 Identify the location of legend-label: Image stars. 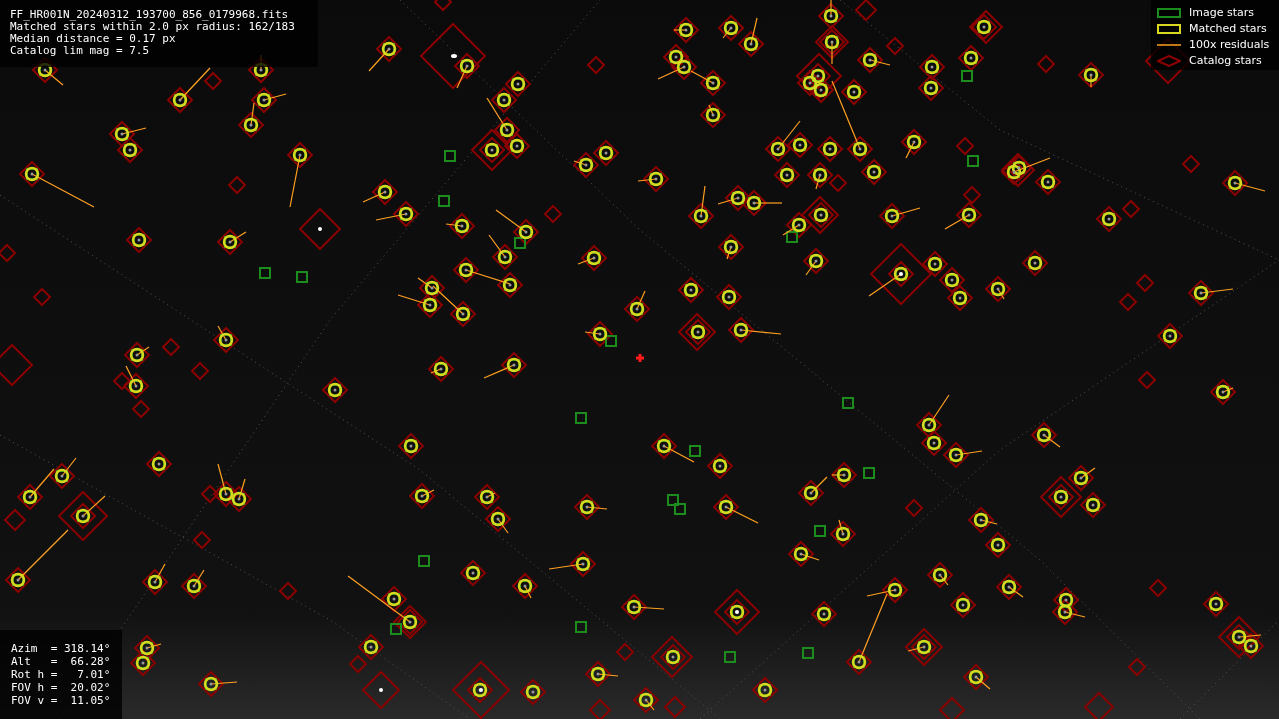
(1221, 13).